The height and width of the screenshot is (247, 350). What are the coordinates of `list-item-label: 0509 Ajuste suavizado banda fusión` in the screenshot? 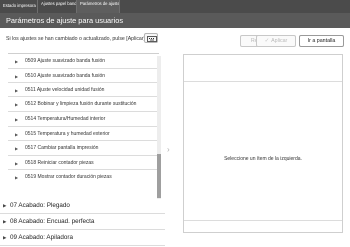 It's located at (65, 61).